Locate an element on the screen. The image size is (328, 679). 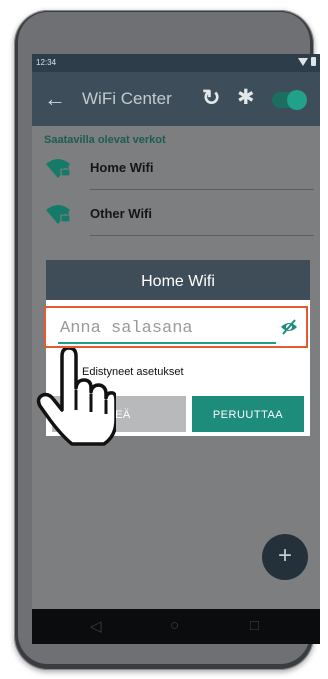
network-label: Home Wifi is located at coordinates (122, 167).